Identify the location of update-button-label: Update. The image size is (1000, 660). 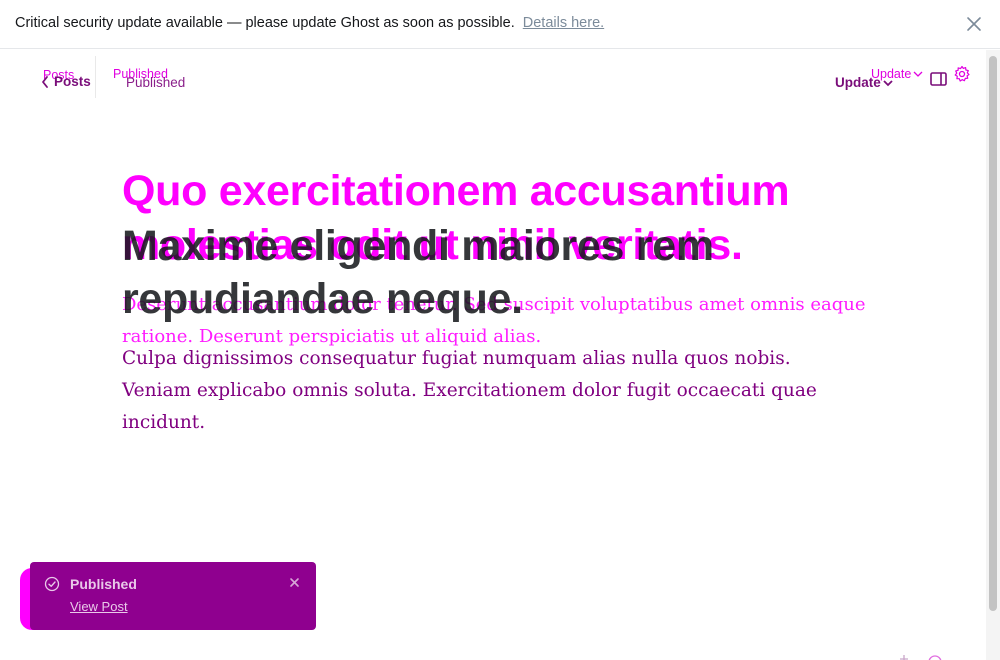
(858, 82).